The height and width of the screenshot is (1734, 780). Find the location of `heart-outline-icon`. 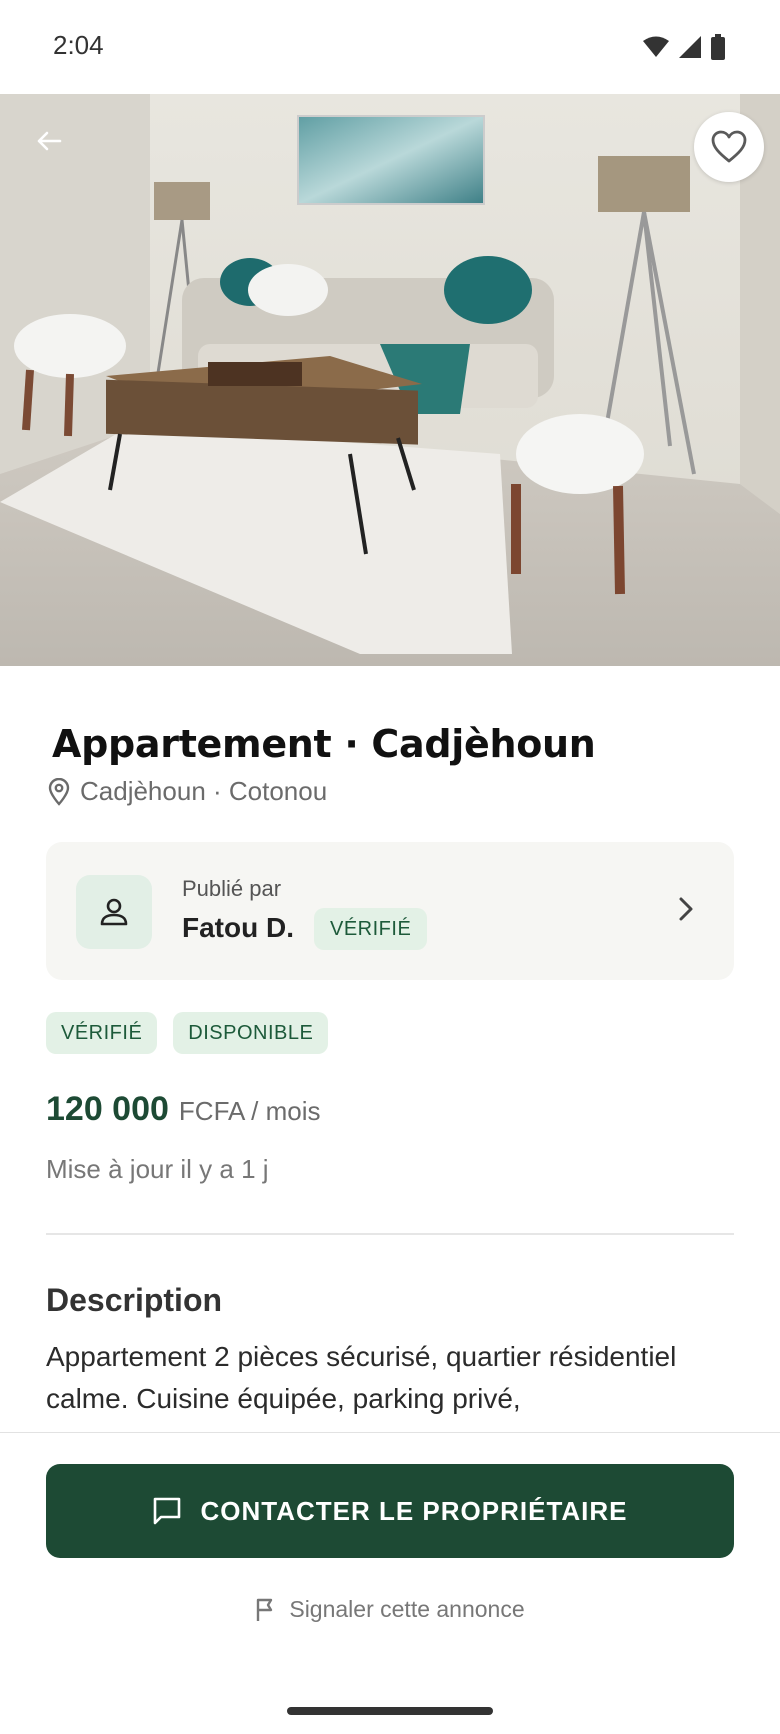

heart-outline-icon is located at coordinates (729, 146).